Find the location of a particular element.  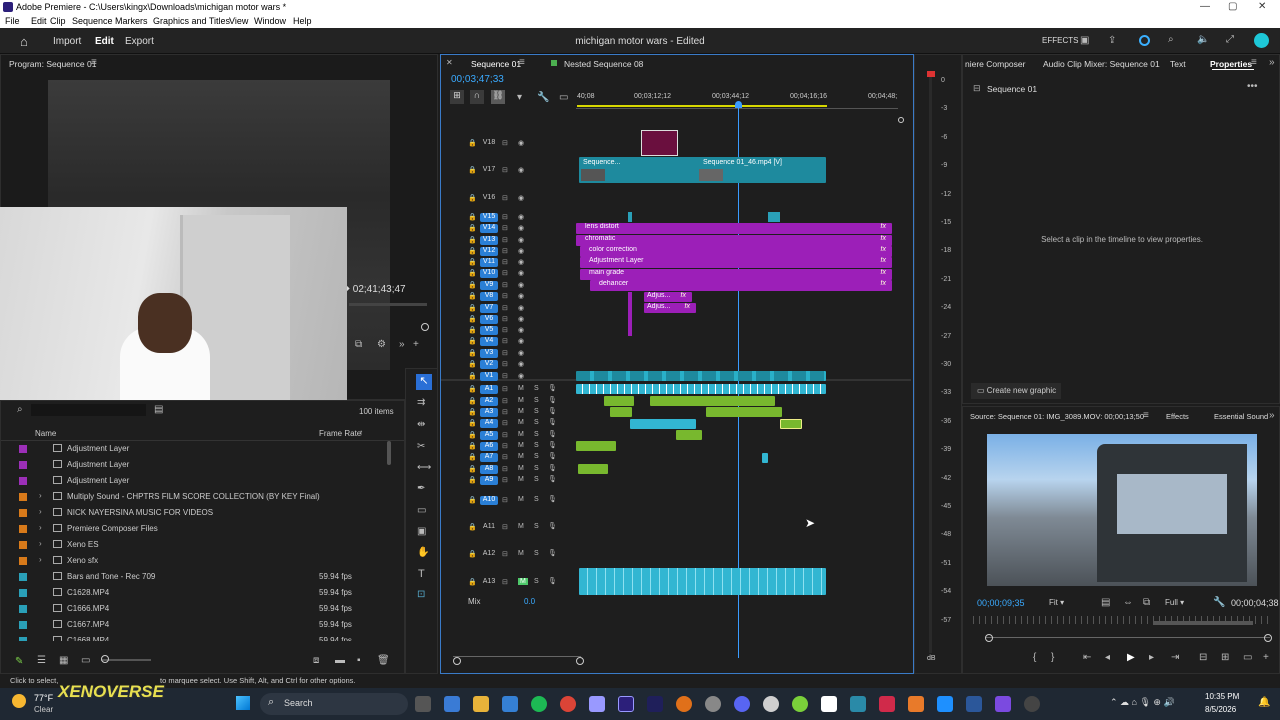

settings-icon: ▤ is located at coordinates (1105, 602).